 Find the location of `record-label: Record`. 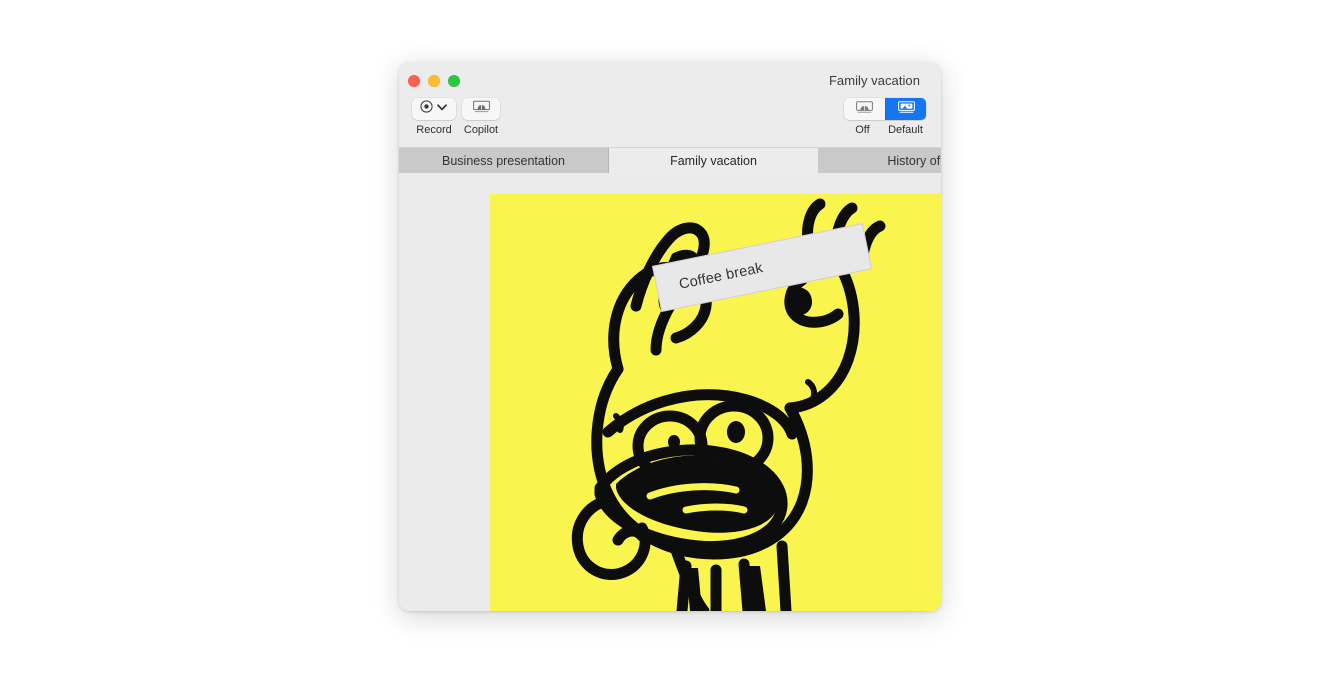

record-label: Record is located at coordinates (434, 130).